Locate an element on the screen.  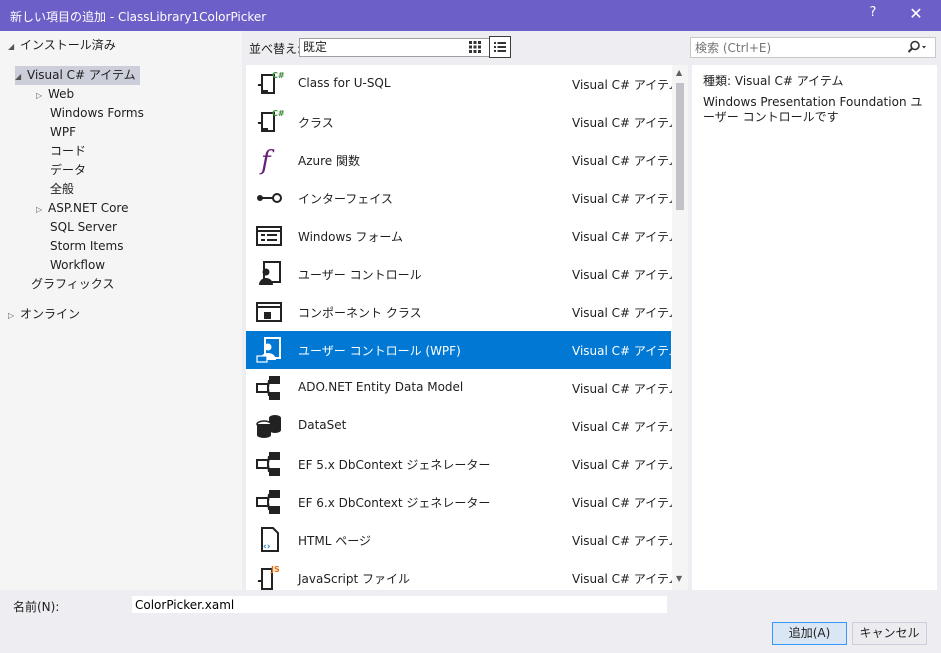
windows-form-icon is located at coordinates (269, 236).